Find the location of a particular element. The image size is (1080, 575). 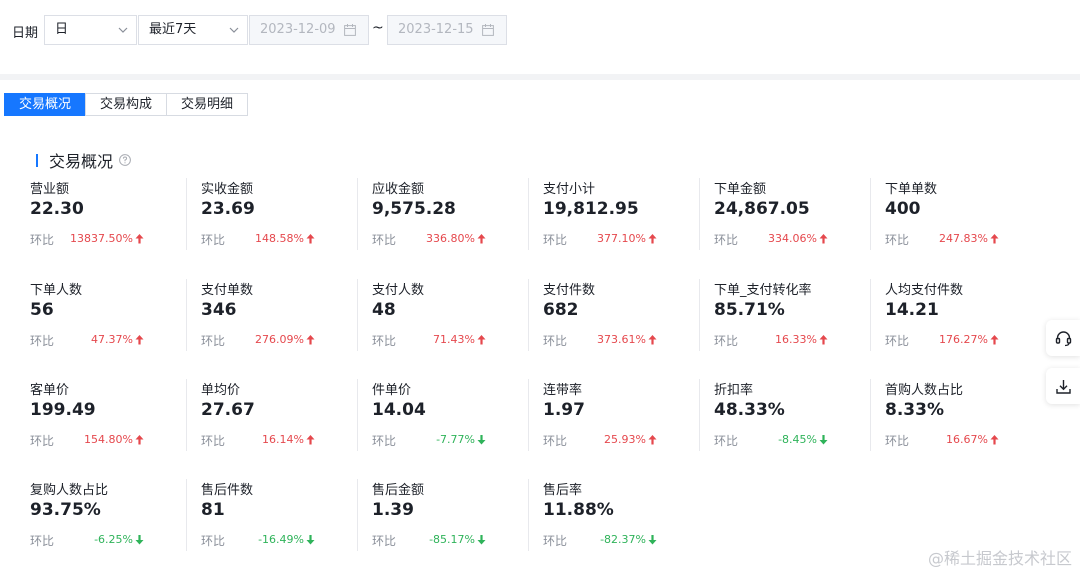

metric-card: 下单_支付转化率 85.71% 环比 16.33% is located at coordinates (784, 315).